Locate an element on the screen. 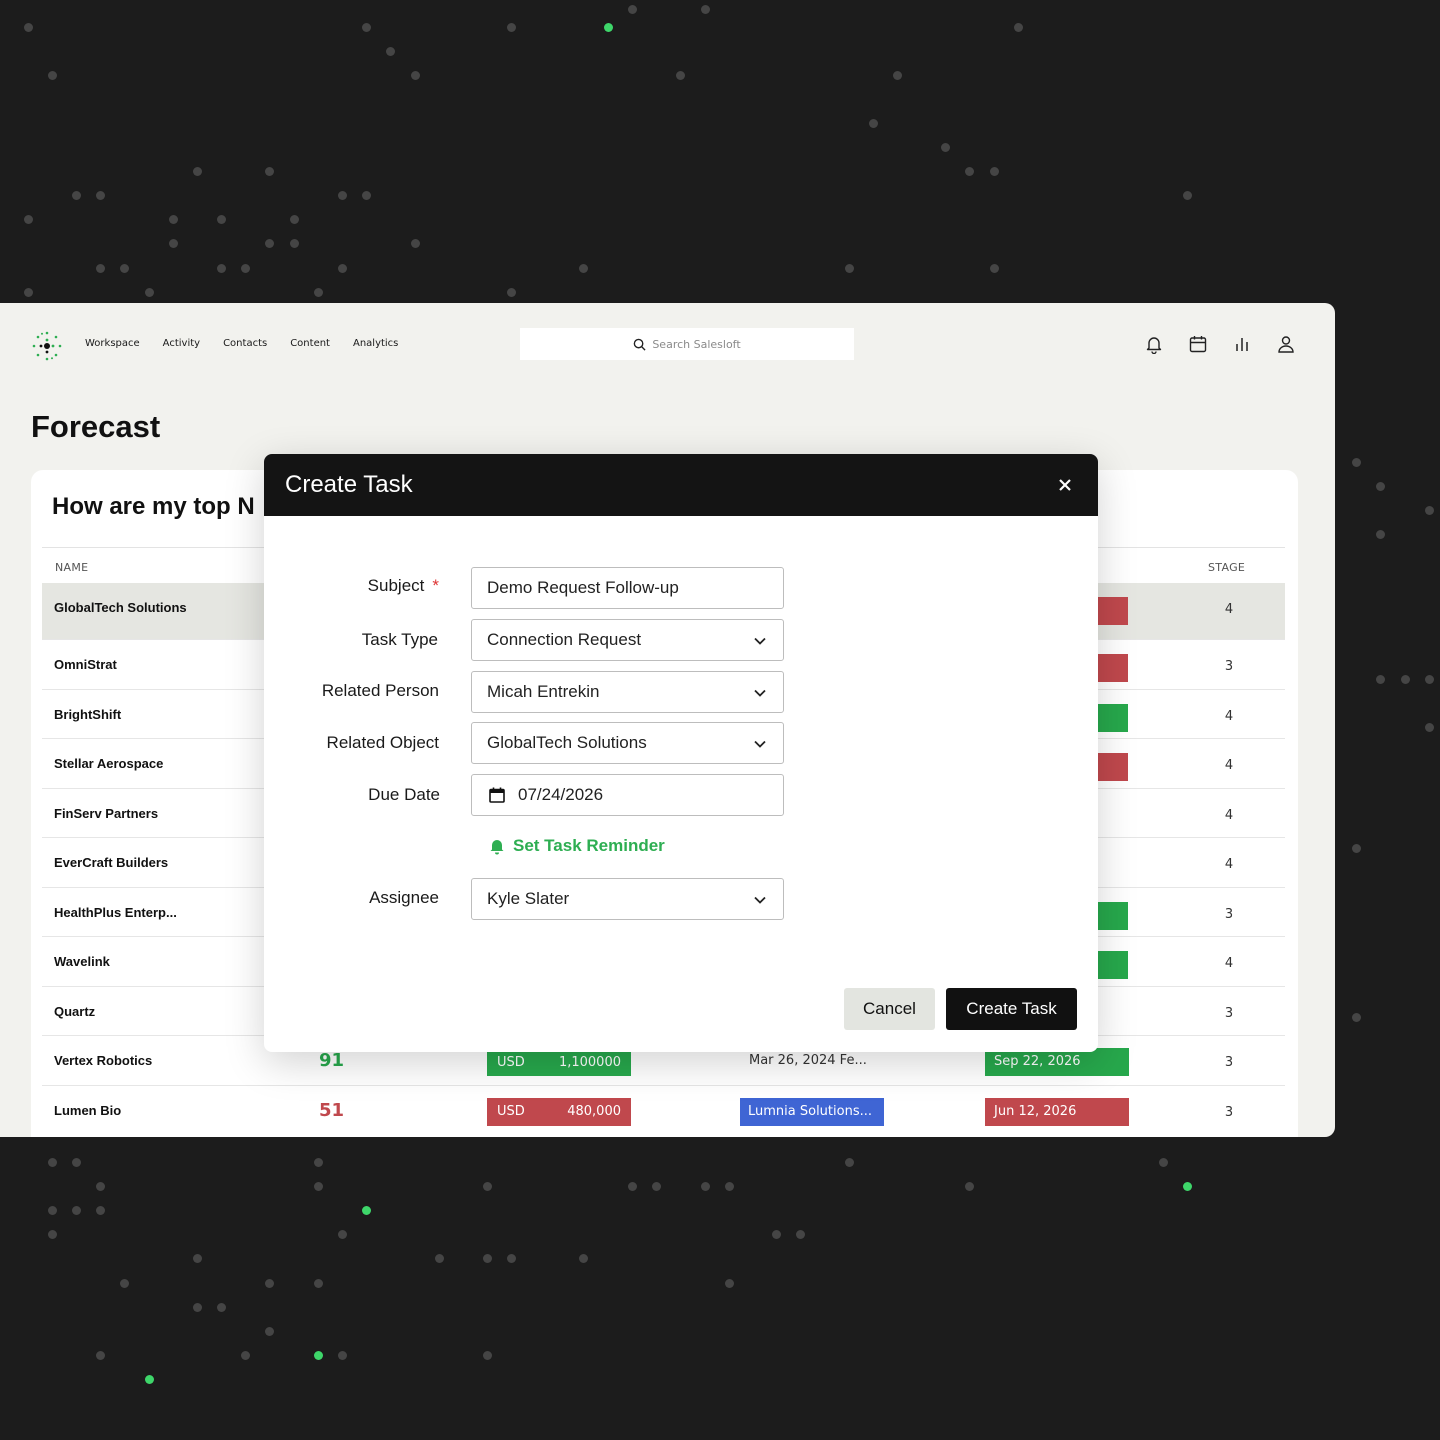  bar-chart-icon is located at coordinates (1242, 344).